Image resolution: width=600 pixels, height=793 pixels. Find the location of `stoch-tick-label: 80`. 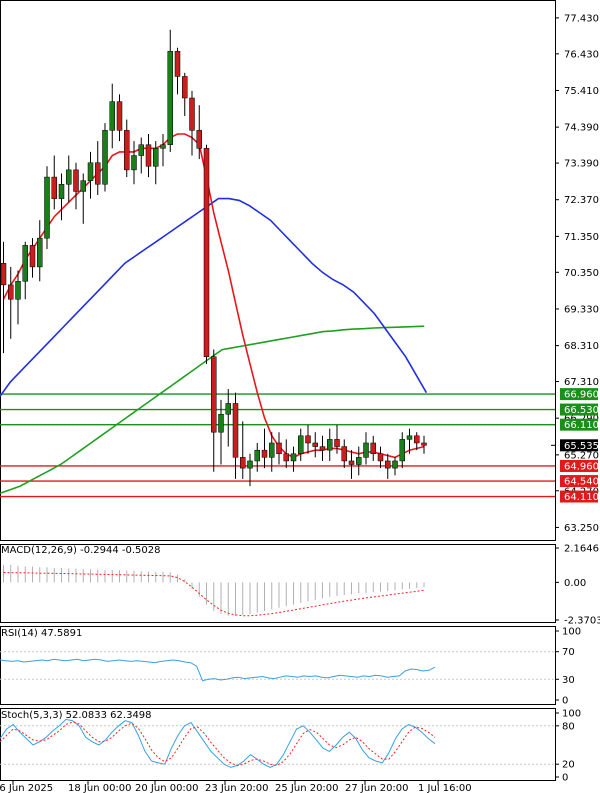

stoch-tick-label: 80 is located at coordinates (568, 726).